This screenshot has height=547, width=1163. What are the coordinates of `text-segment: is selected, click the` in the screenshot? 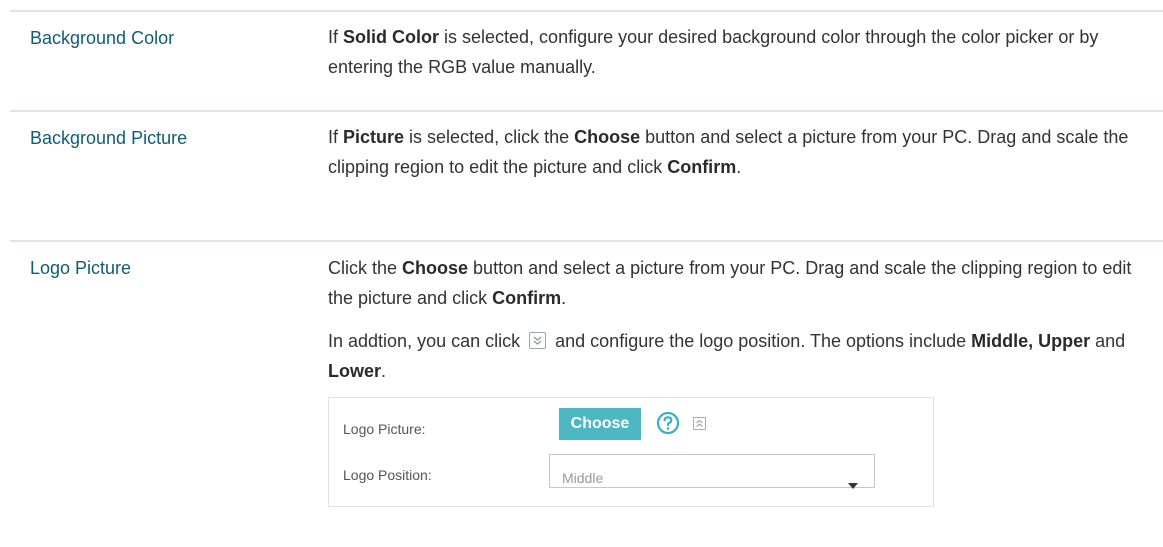 It's located at (489, 137).